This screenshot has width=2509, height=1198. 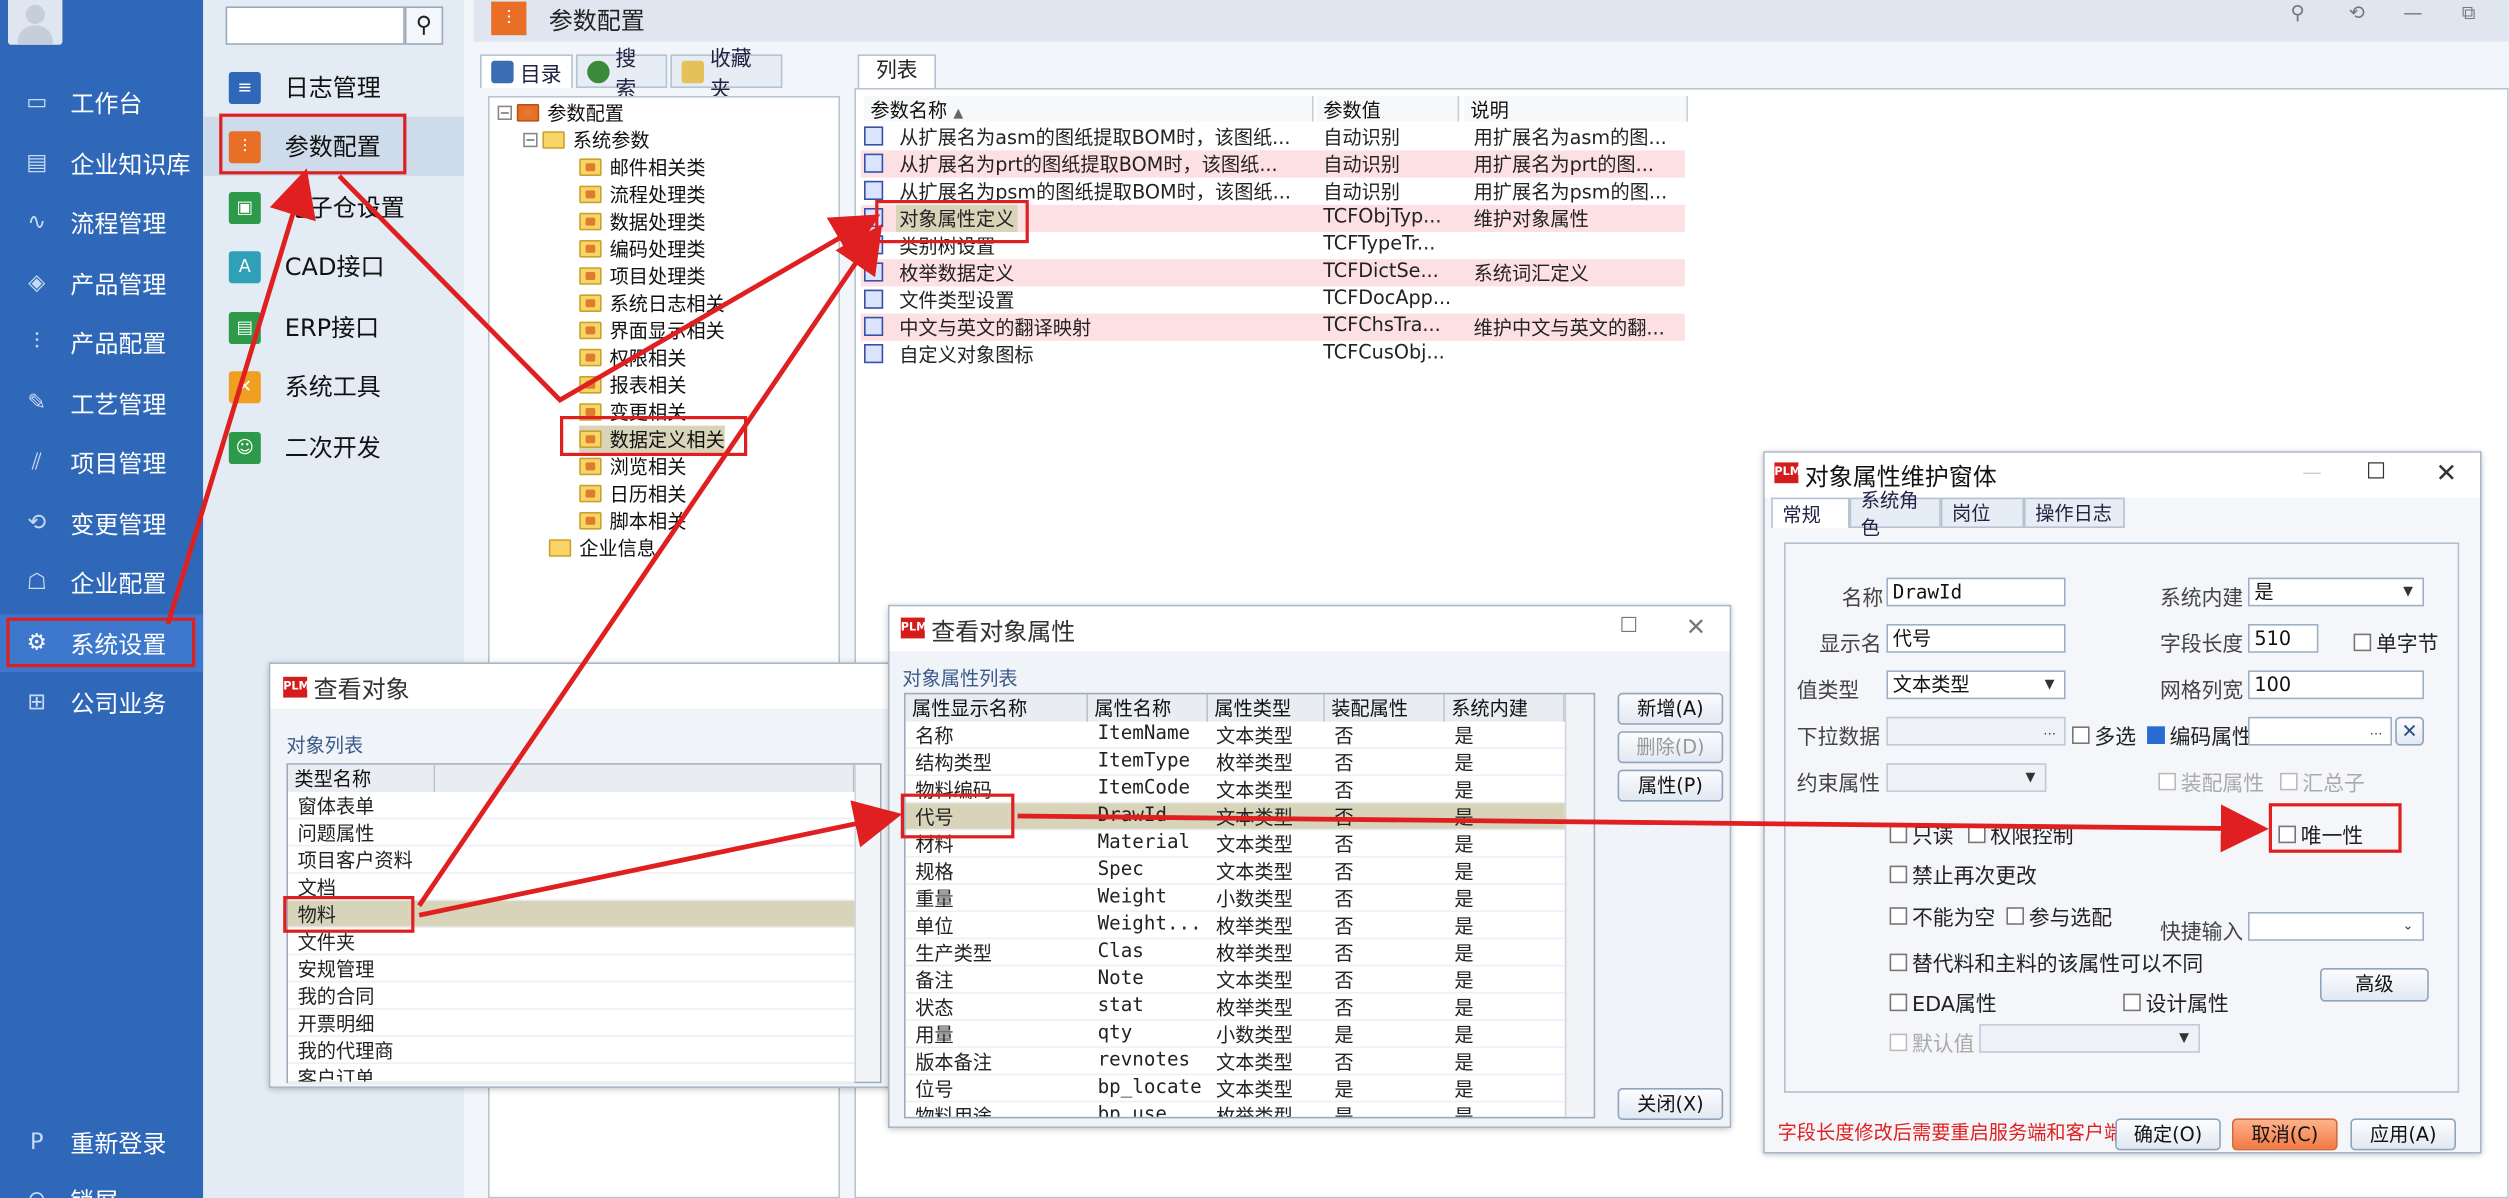 I want to click on attribute-row: 位号 bp_locate 文本类型 是 是, so click(x=1235, y=1089).